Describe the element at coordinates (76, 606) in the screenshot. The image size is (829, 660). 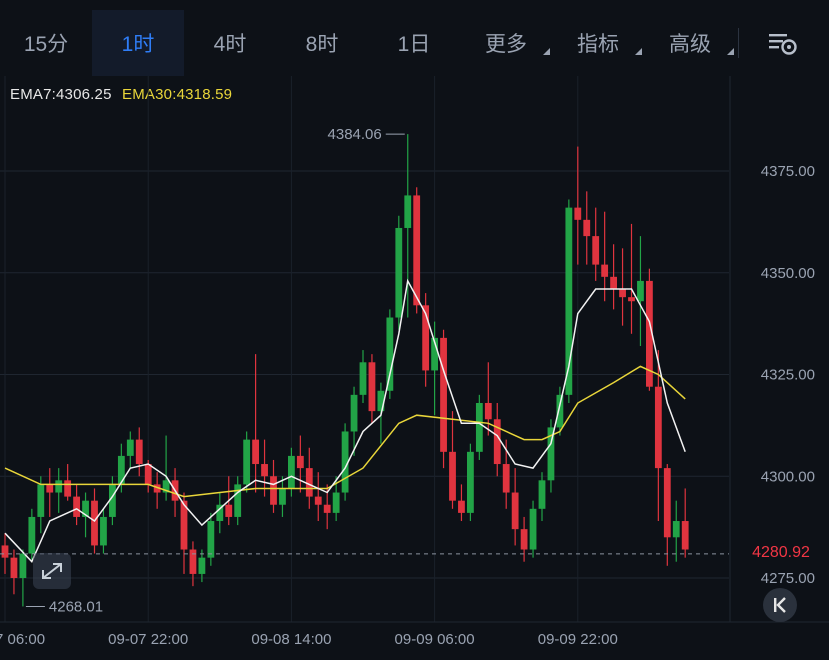
I see `low-price-label: 4268.01` at that location.